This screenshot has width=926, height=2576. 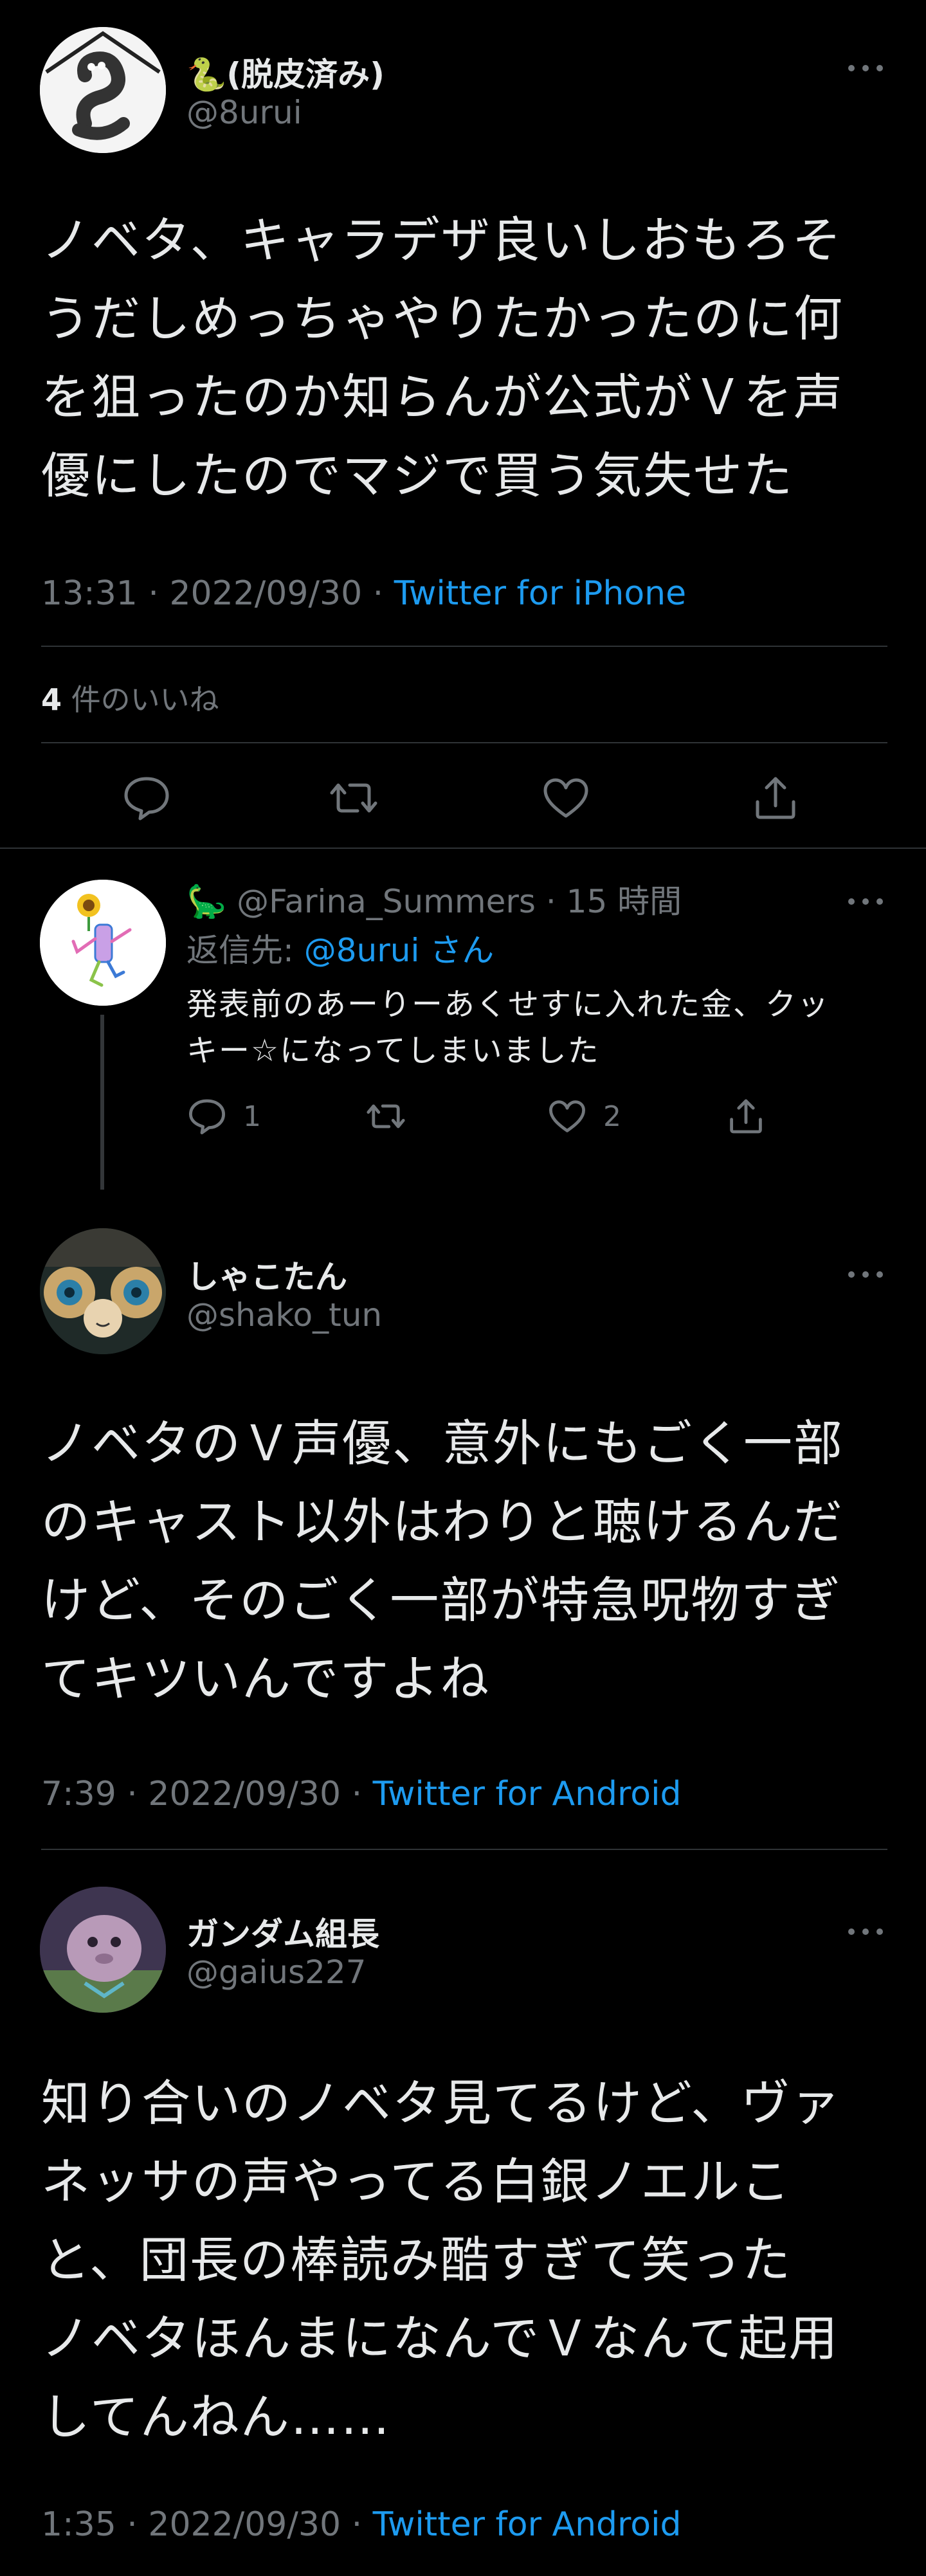 What do you see at coordinates (457, 950) in the screenshot?
I see `reply-to-suffix: さん` at bounding box center [457, 950].